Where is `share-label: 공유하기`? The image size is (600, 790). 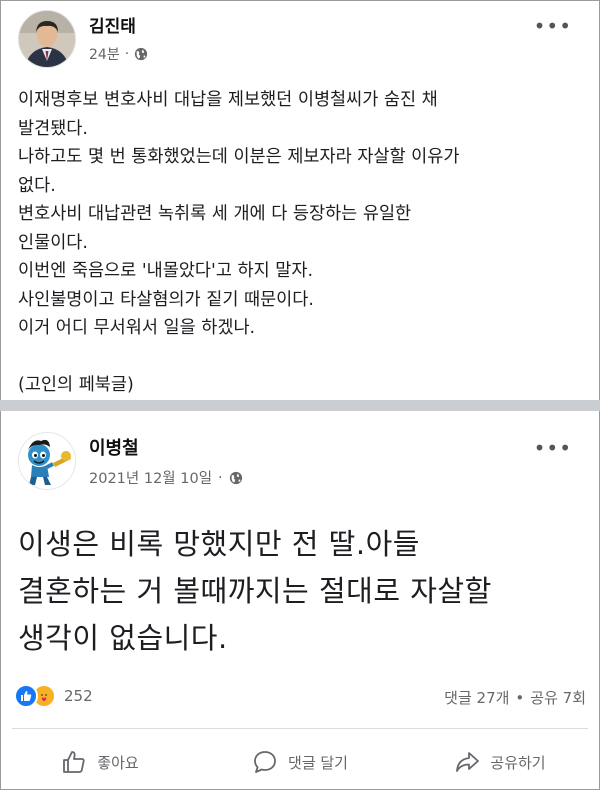
share-label: 공유하기 is located at coordinates (518, 762).